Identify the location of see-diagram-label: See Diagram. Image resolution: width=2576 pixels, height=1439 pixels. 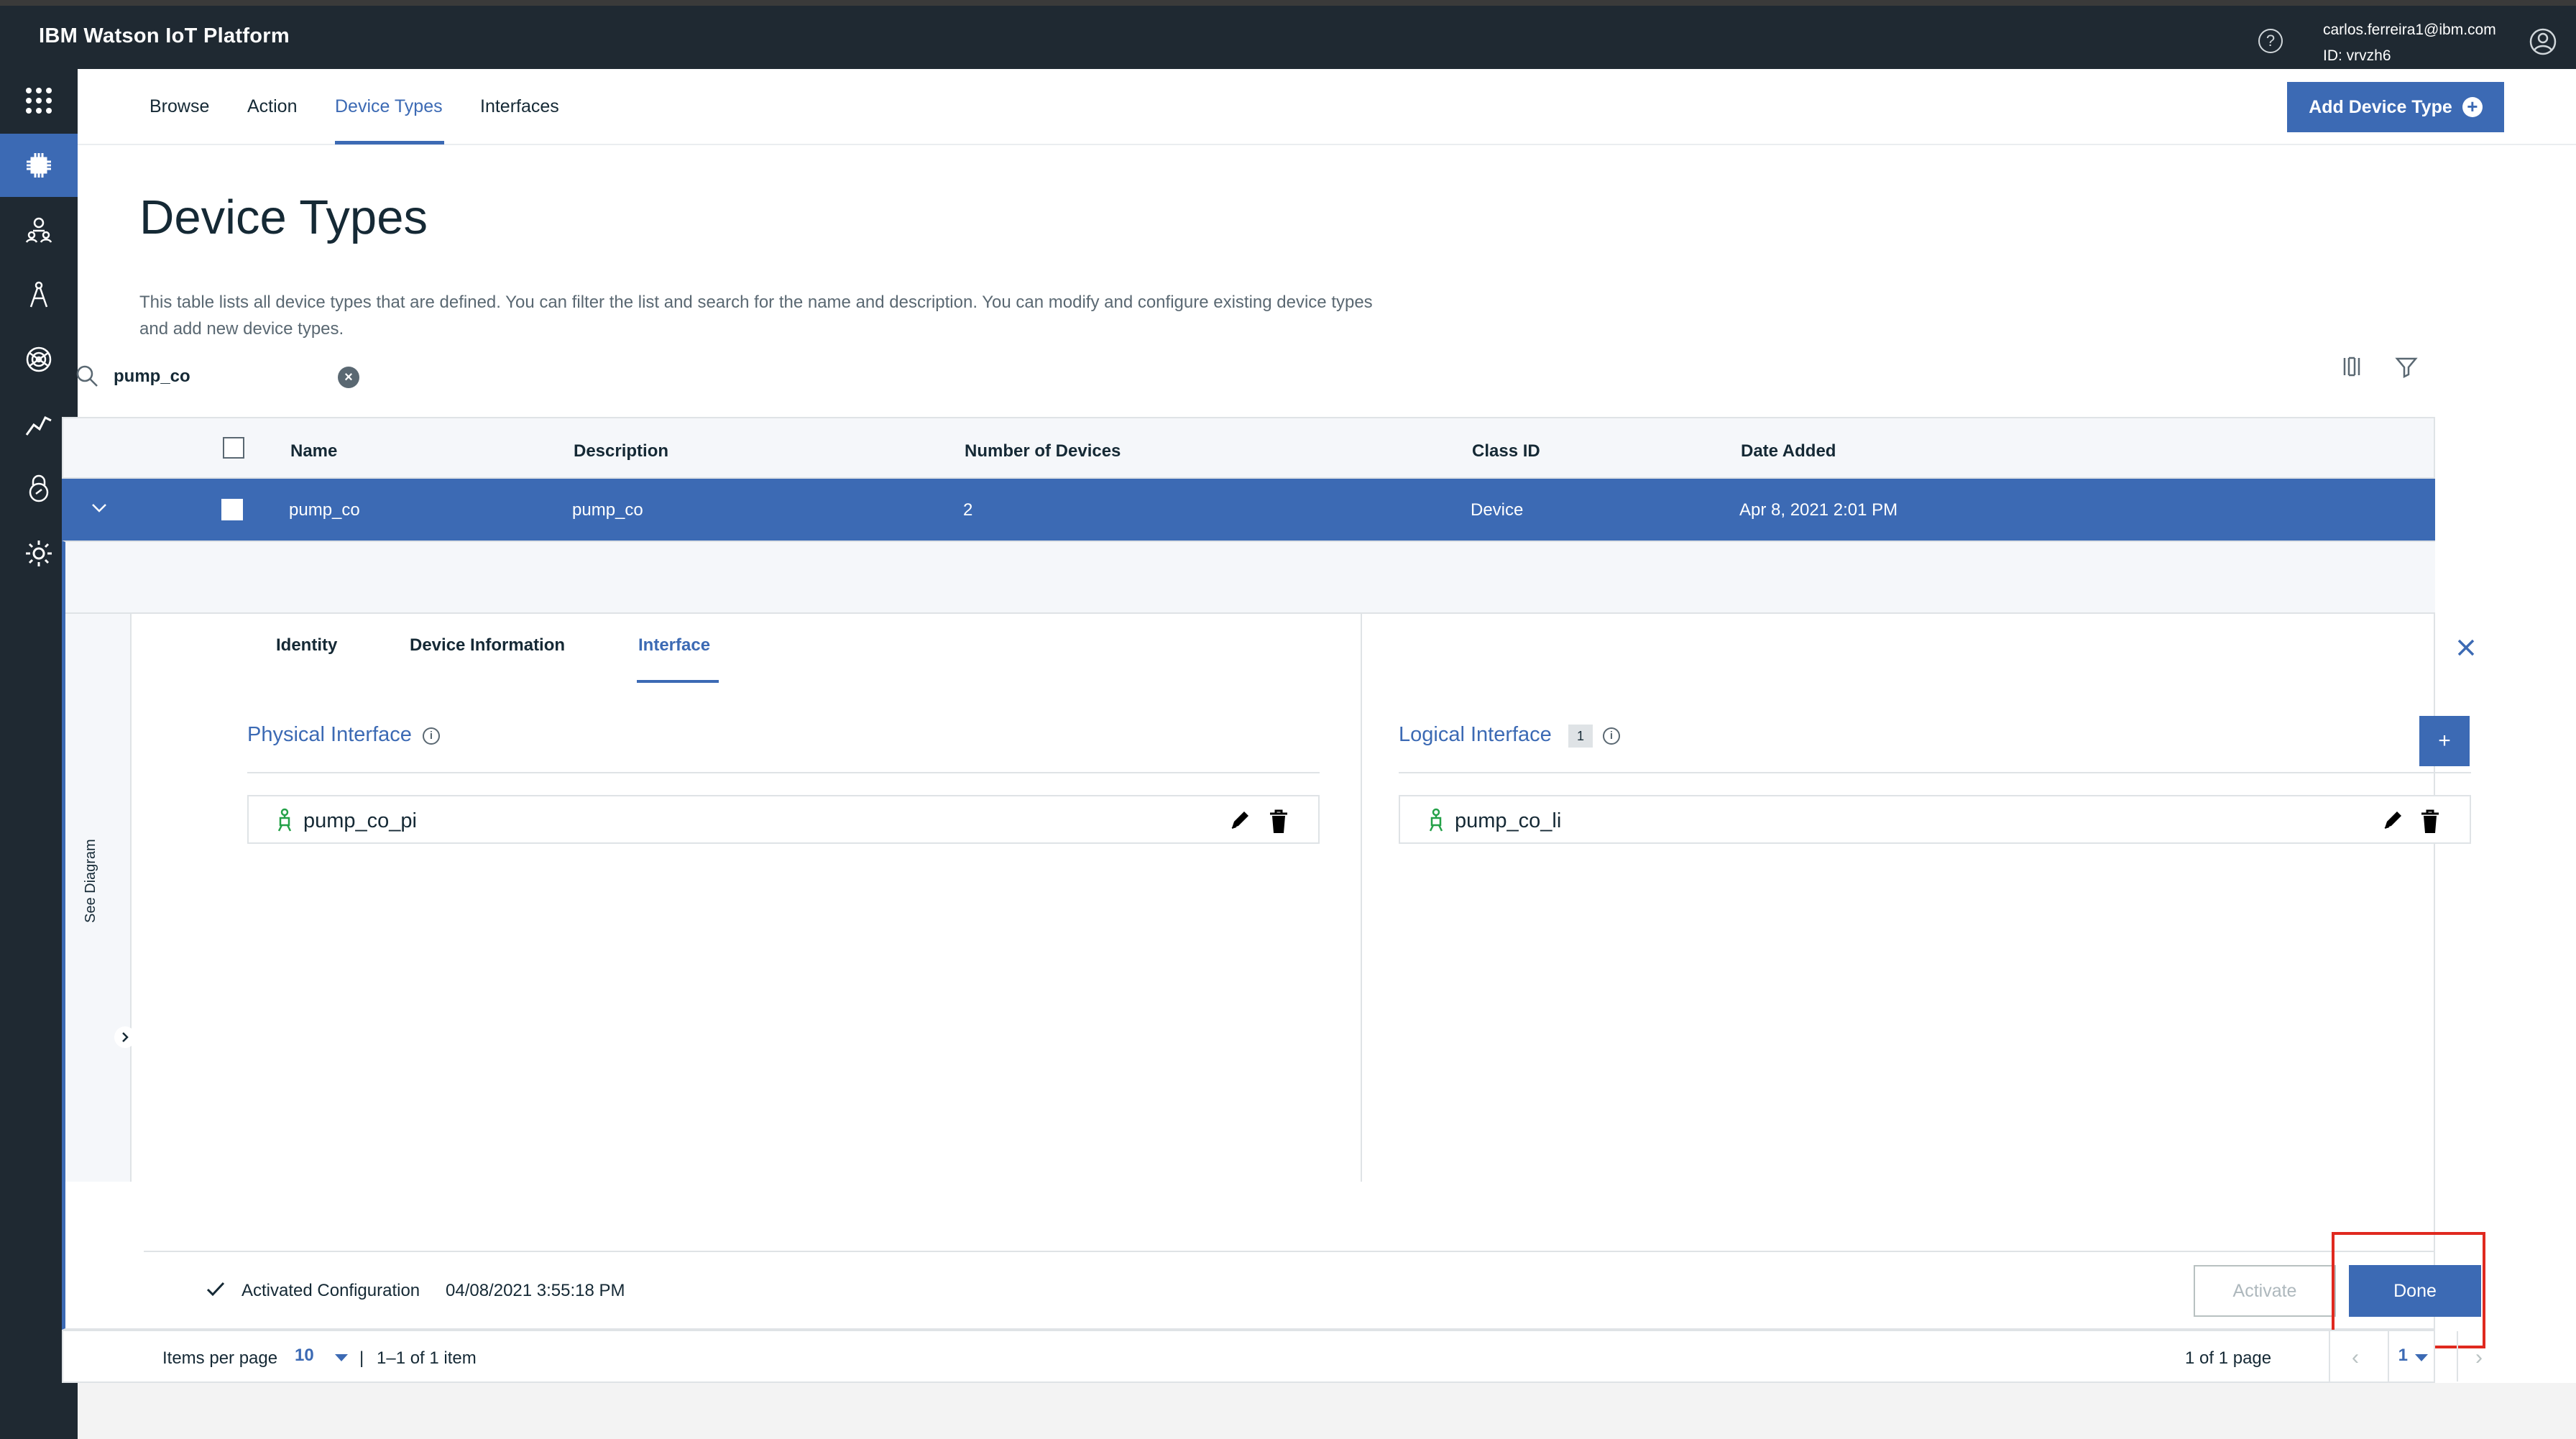
(90, 881).